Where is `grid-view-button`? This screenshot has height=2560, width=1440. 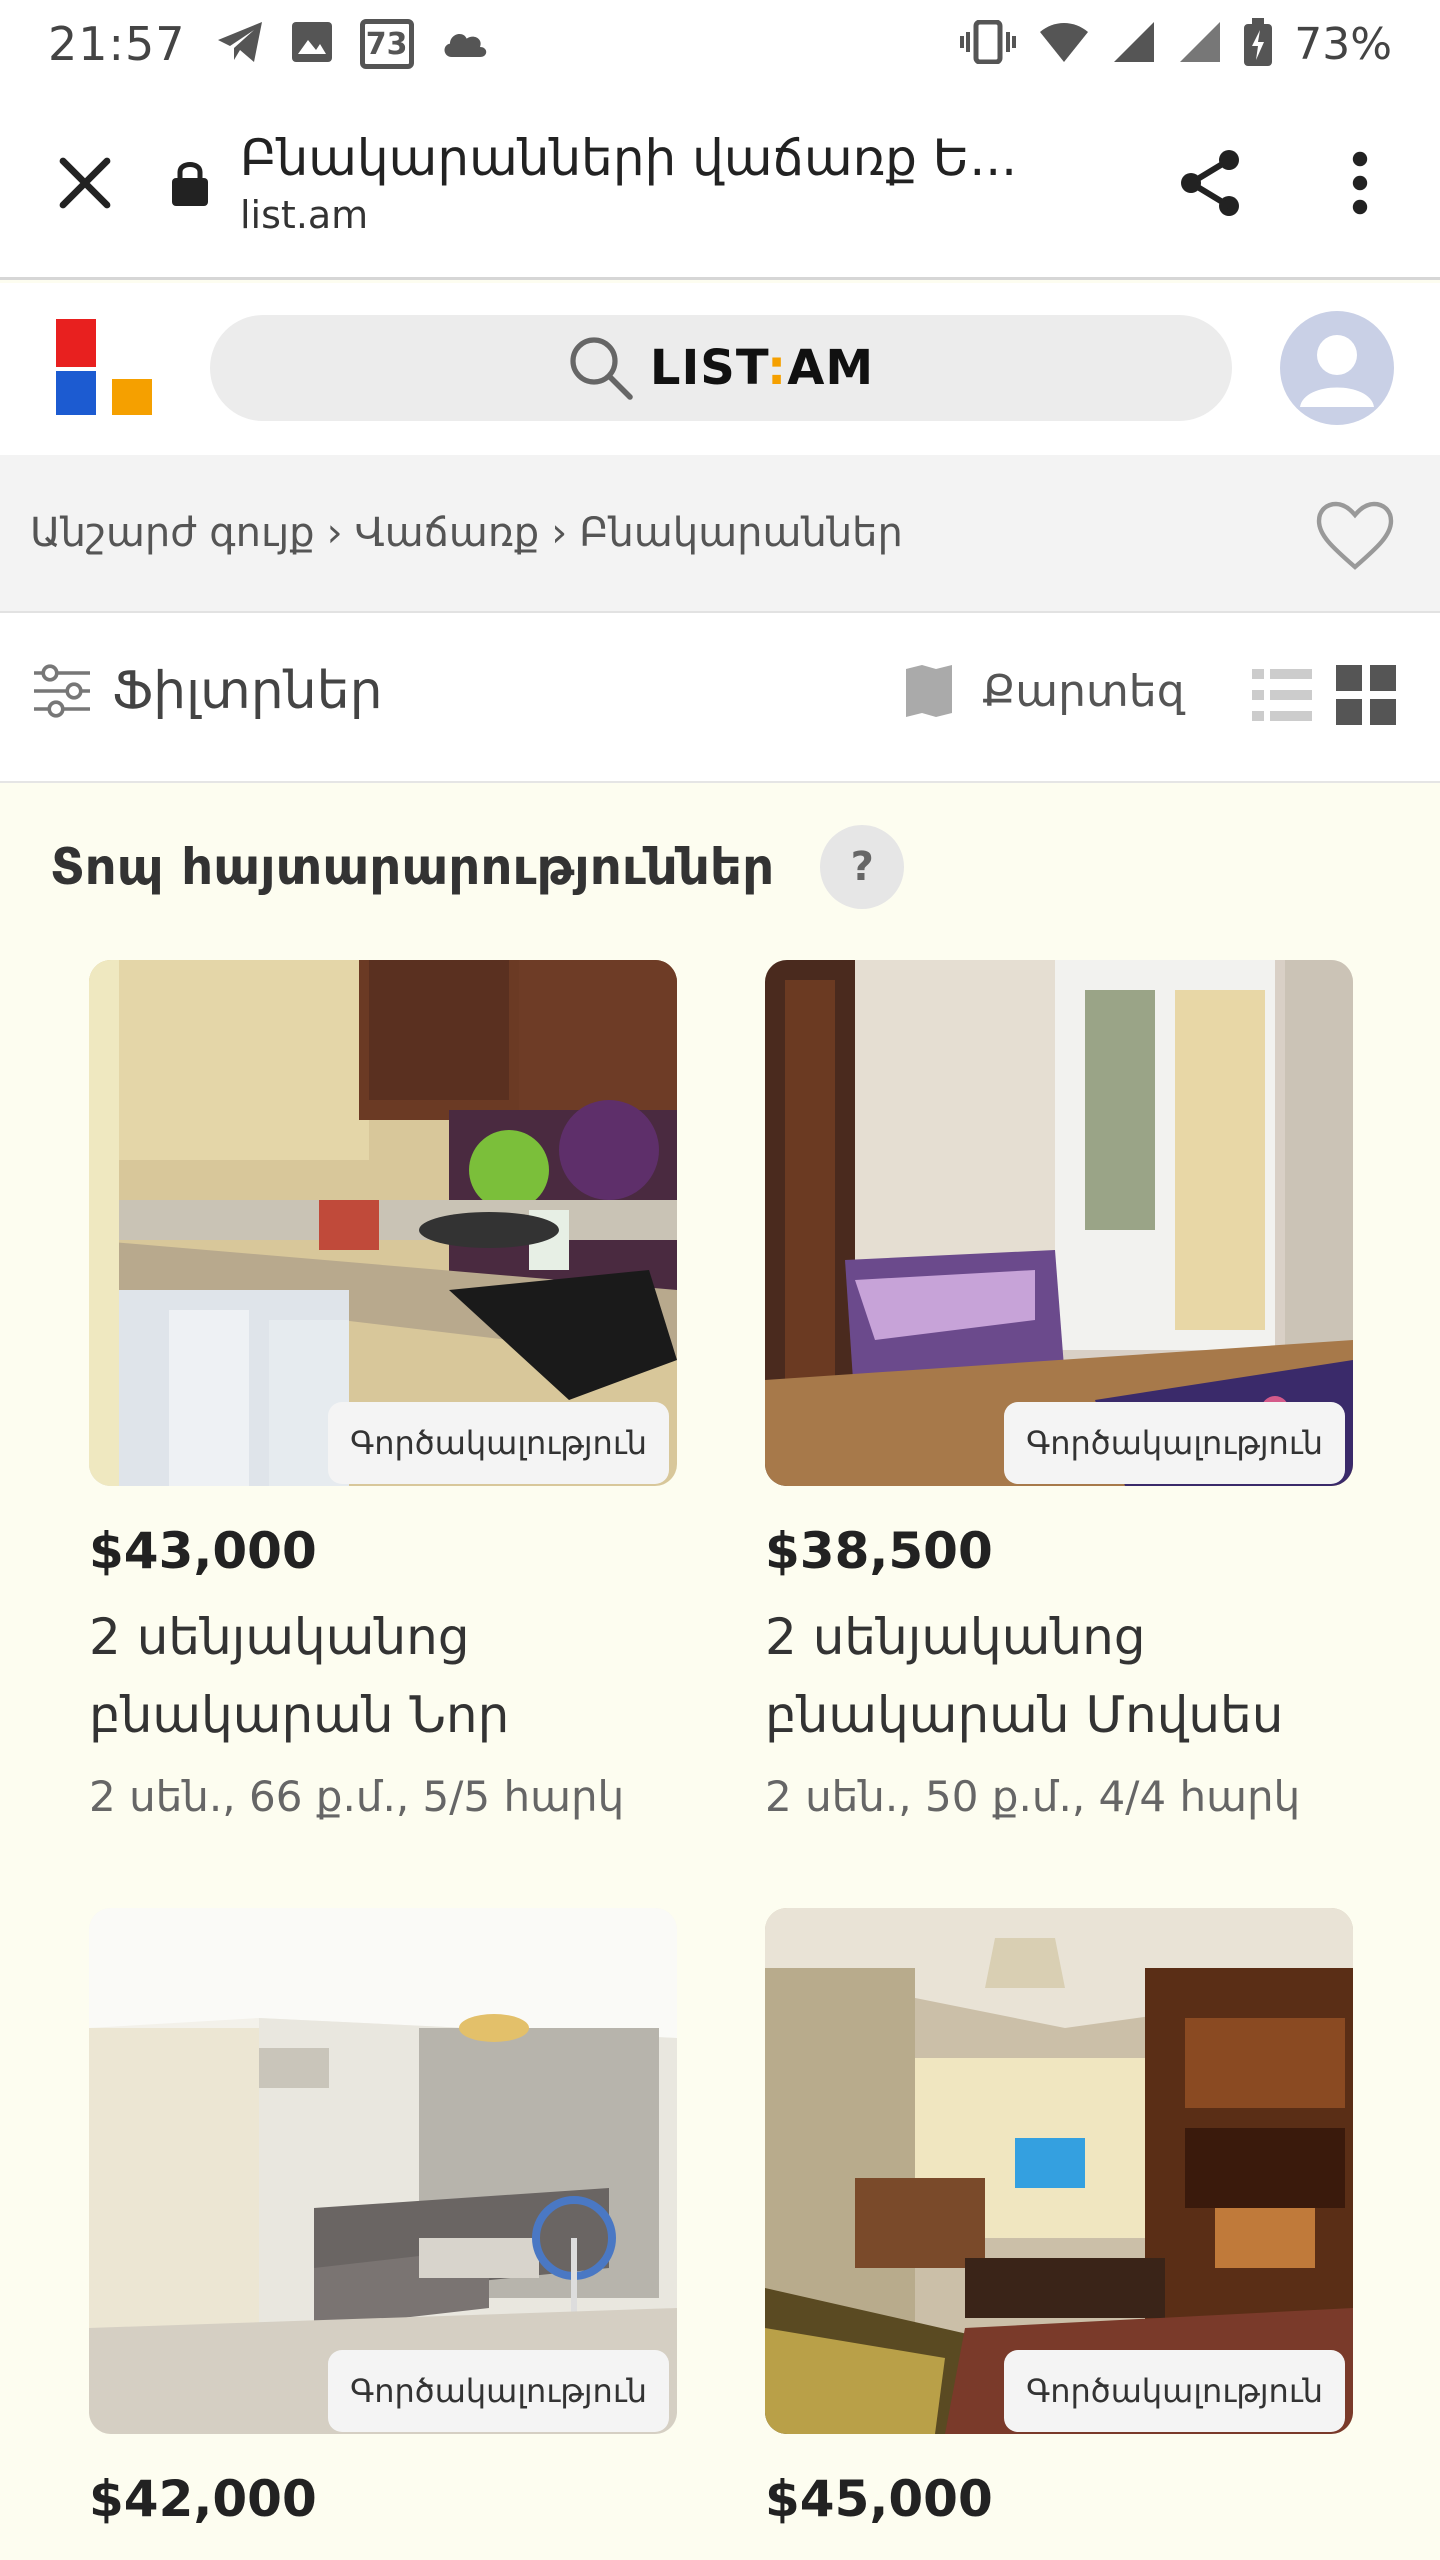 grid-view-button is located at coordinates (1366, 695).